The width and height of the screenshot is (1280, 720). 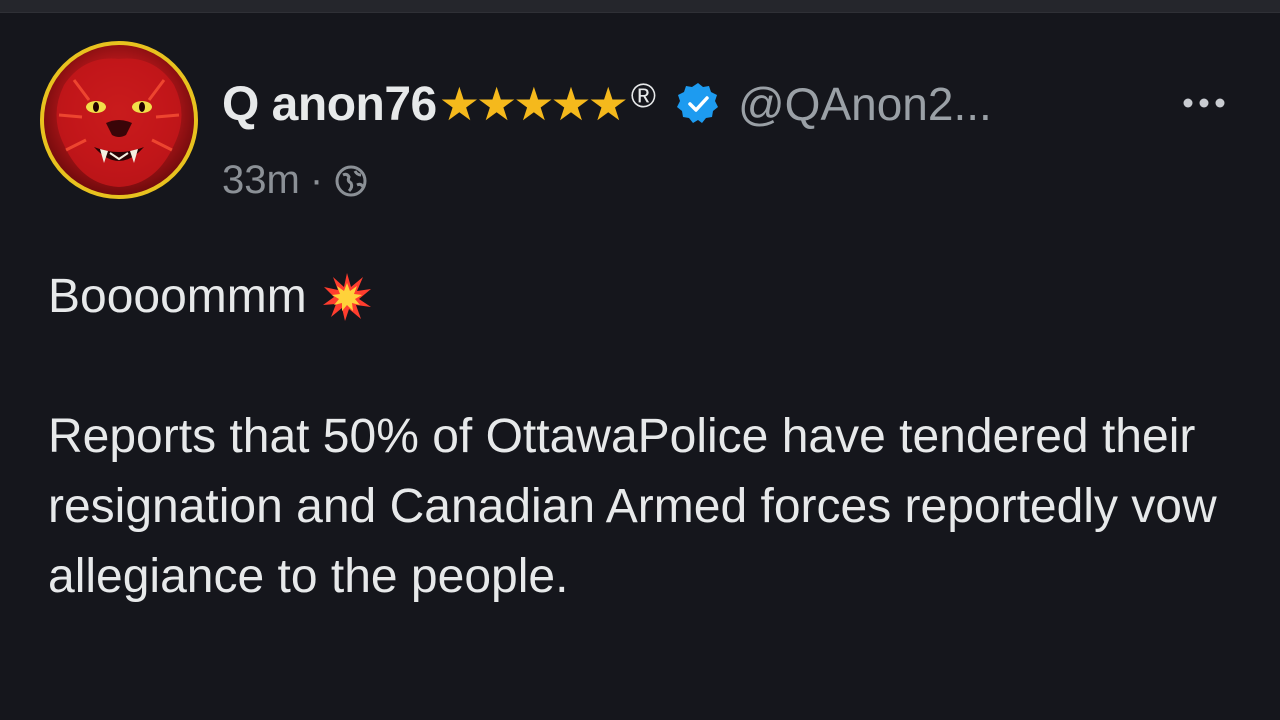 What do you see at coordinates (351, 181) in the screenshot?
I see `globe-icon` at bounding box center [351, 181].